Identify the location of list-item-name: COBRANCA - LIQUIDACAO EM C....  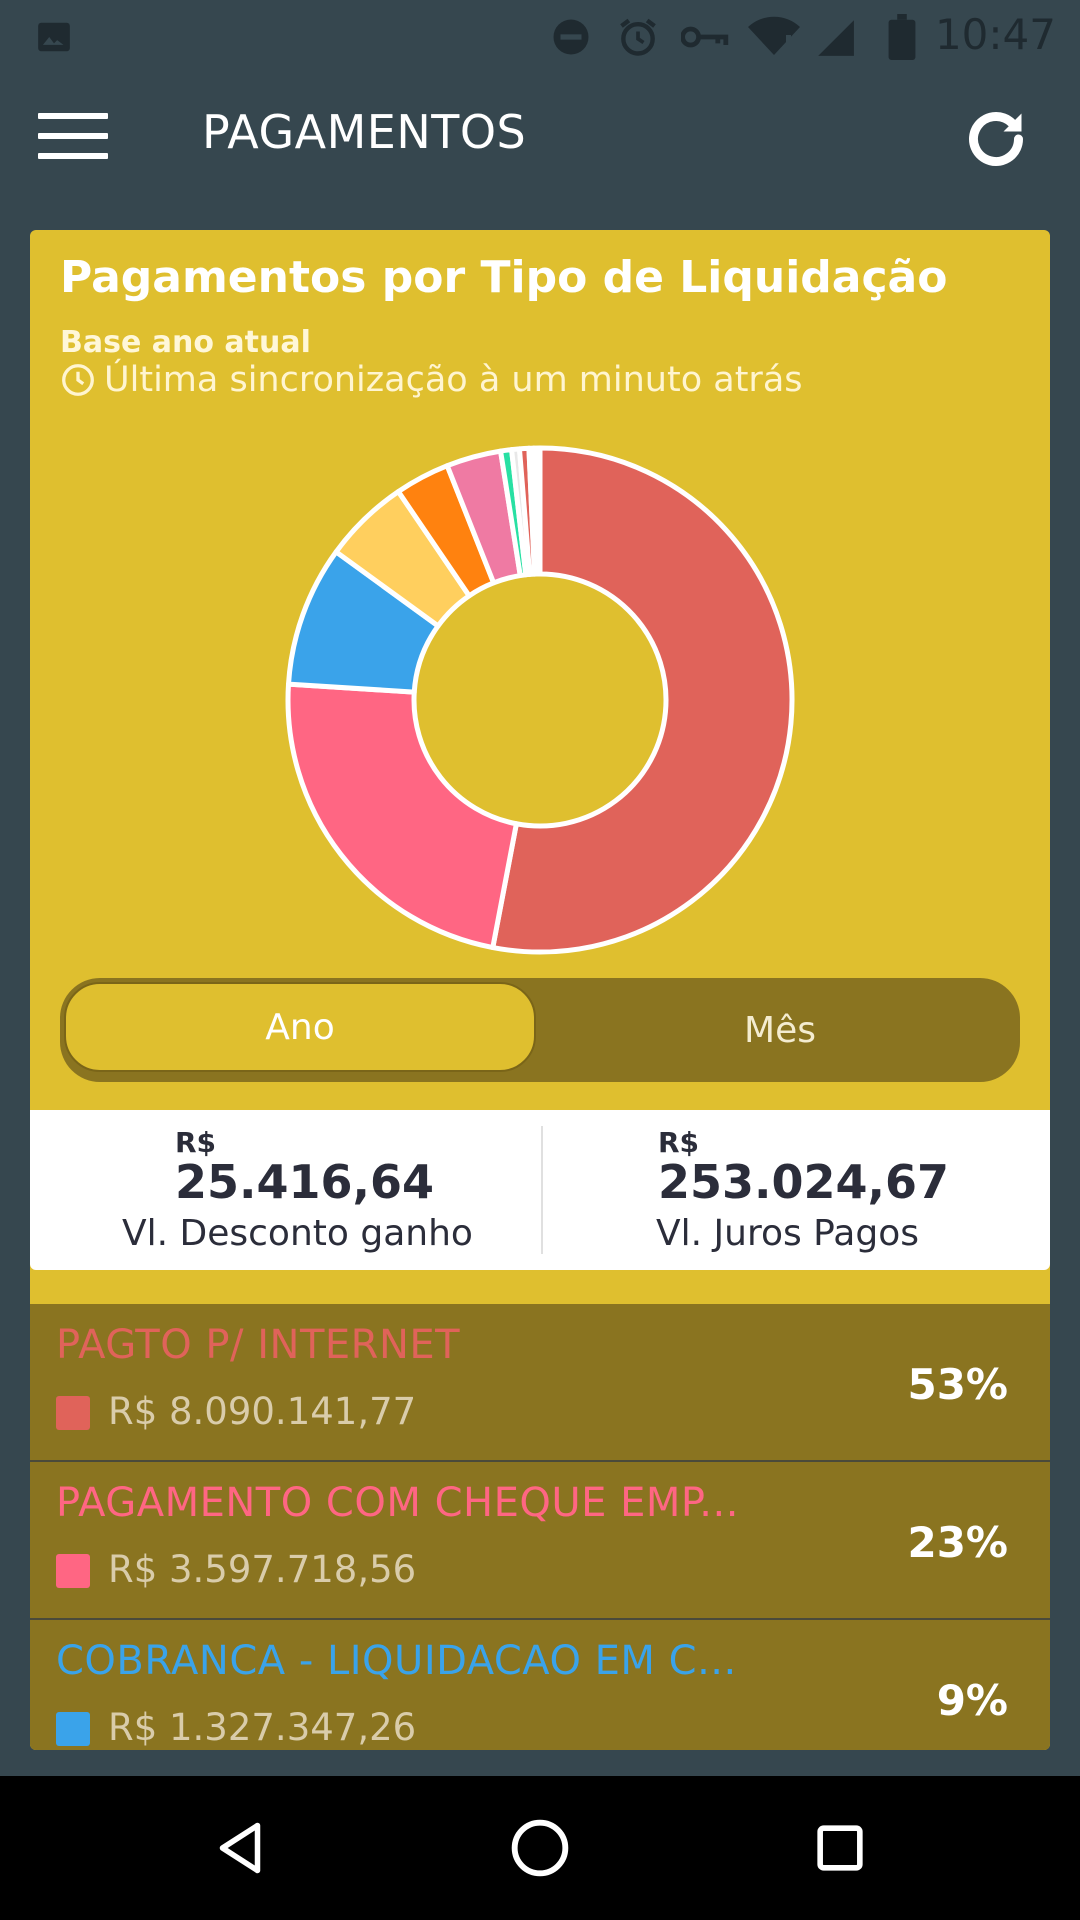
(396, 1661).